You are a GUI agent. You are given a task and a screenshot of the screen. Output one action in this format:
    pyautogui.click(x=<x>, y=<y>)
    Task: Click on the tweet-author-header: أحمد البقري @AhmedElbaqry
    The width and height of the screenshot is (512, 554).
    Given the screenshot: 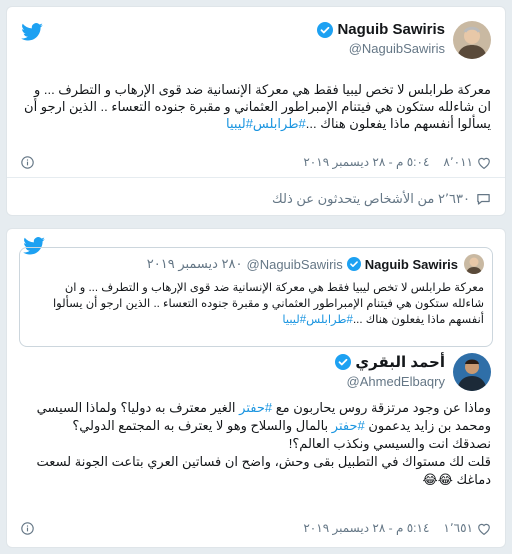 What is the action you would take?
    pyautogui.click(x=413, y=372)
    